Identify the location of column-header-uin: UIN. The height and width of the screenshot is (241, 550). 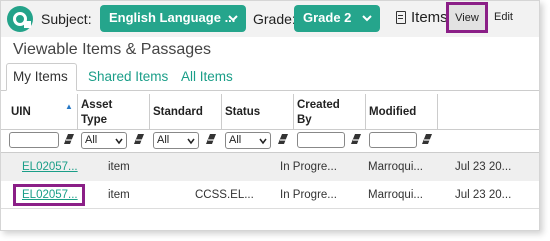
(21, 112).